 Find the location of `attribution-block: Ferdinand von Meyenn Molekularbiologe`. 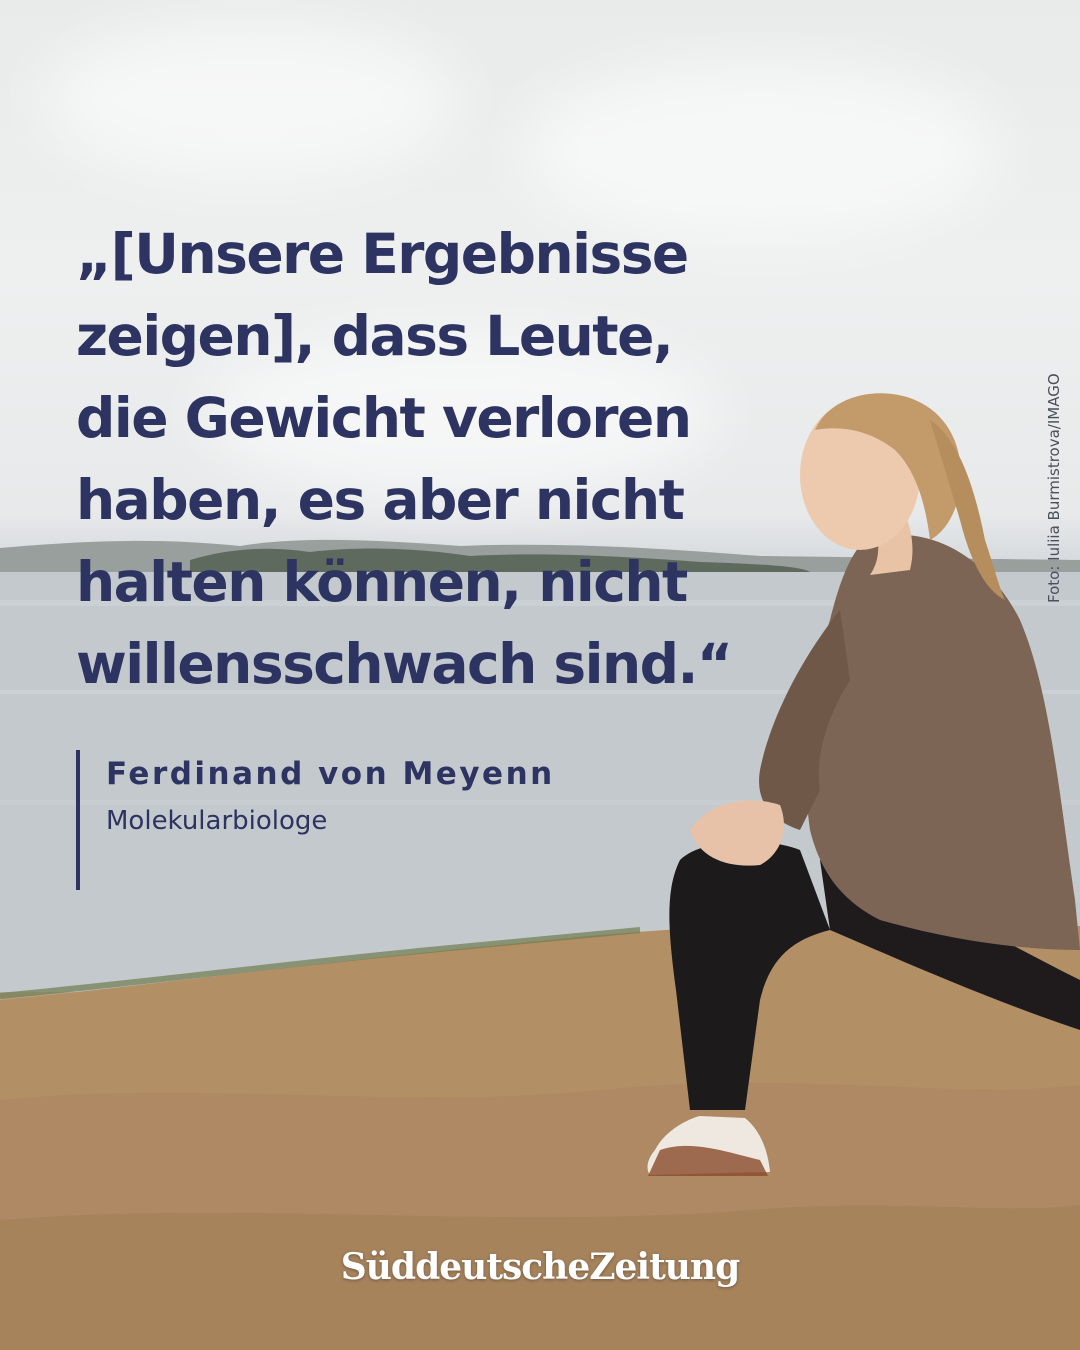

attribution-block: Ferdinand von Meyenn Molekularbiologe is located at coordinates (356, 820).